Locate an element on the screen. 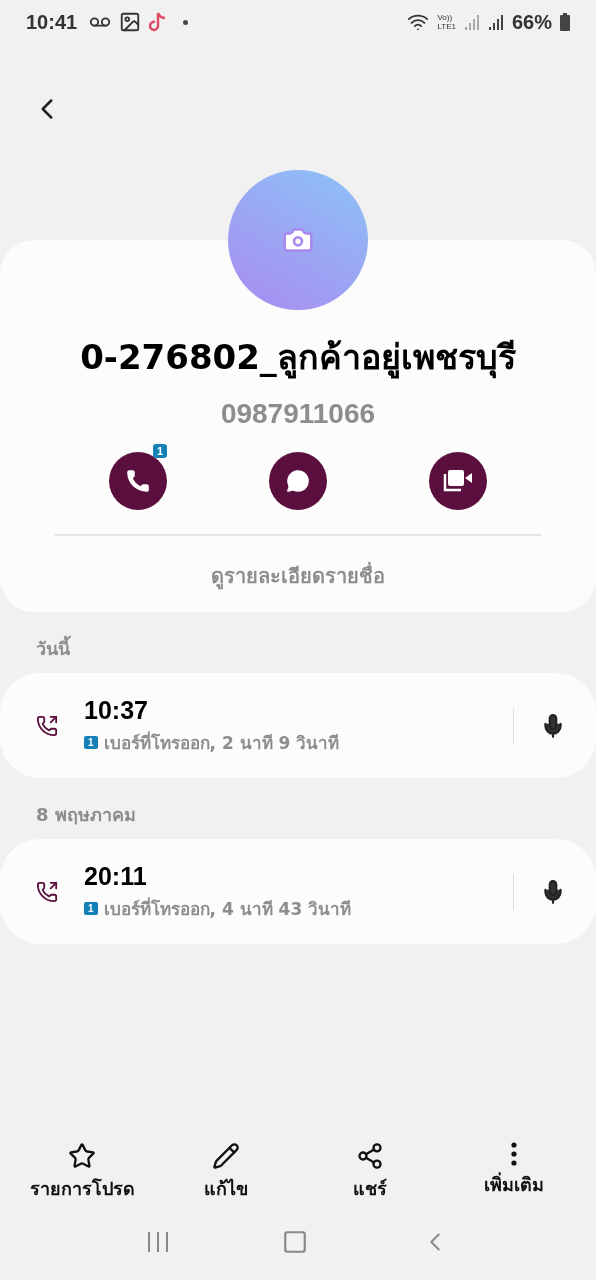  call-detail: เบอร์ที่โทรออก, 2 นาที 9 วินาที is located at coordinates (221, 742).